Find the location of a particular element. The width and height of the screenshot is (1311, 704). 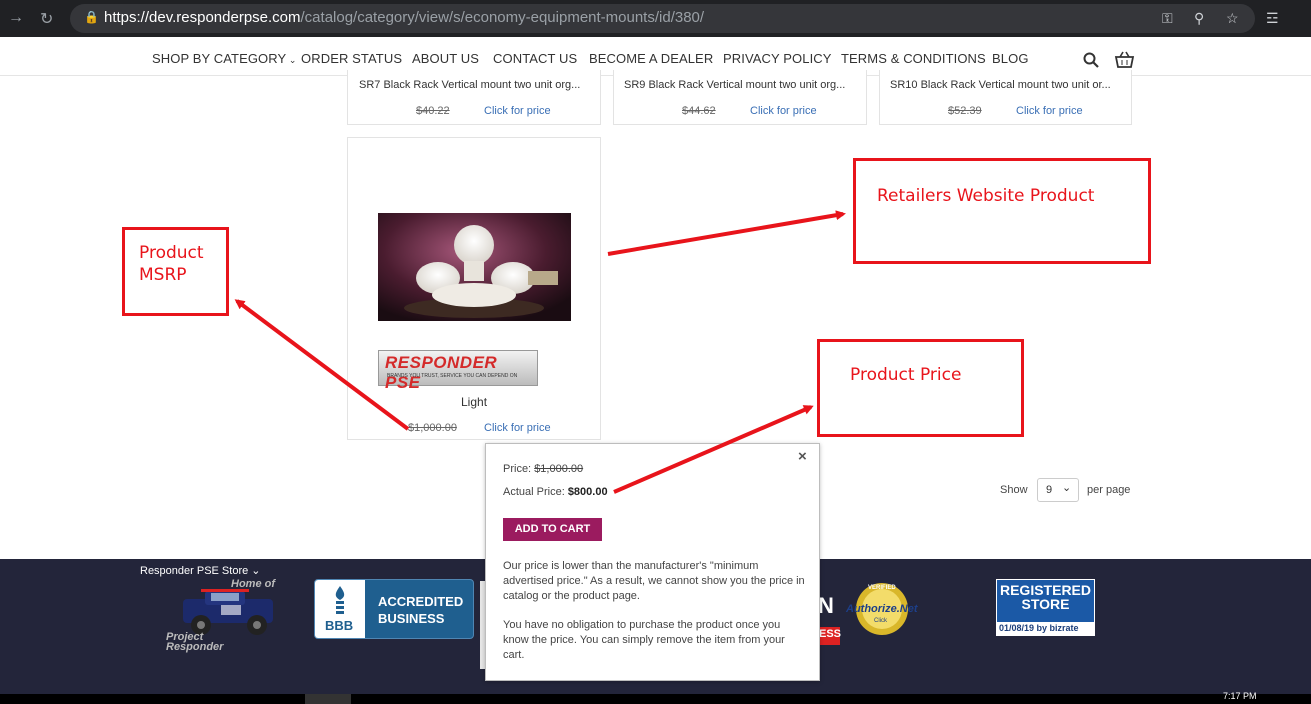

bbb-logo: BBB is located at coordinates (340, 609).